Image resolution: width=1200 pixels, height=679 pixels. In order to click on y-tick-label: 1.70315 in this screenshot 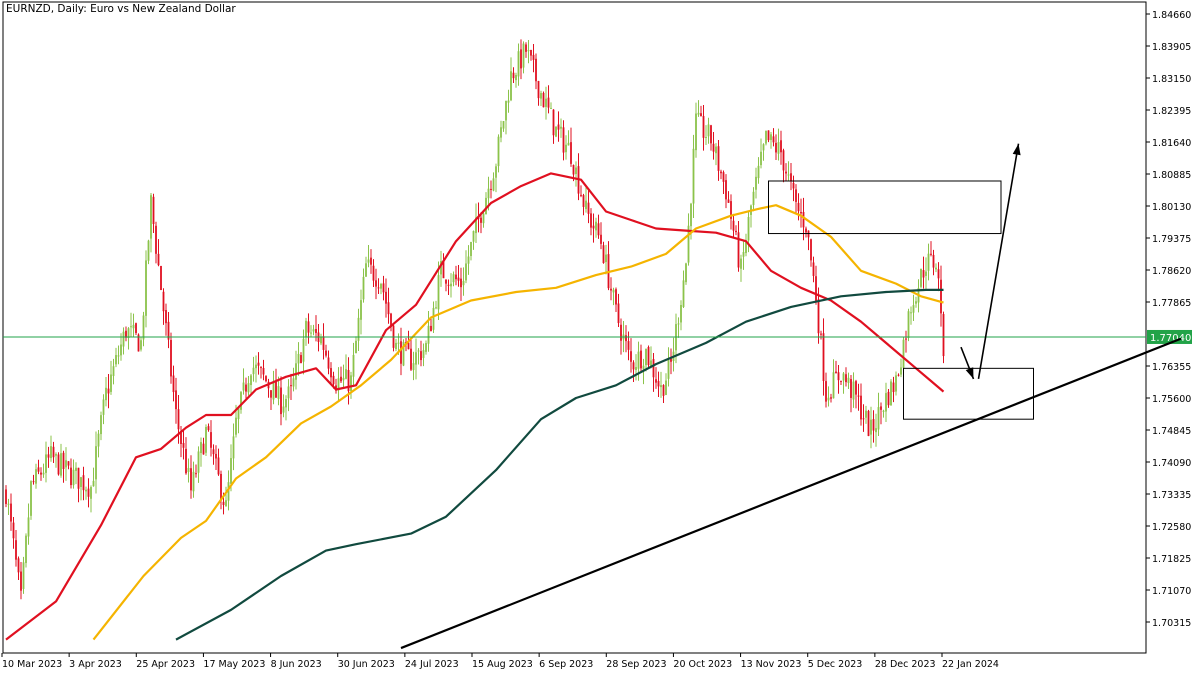, I will do `click(1171, 623)`.